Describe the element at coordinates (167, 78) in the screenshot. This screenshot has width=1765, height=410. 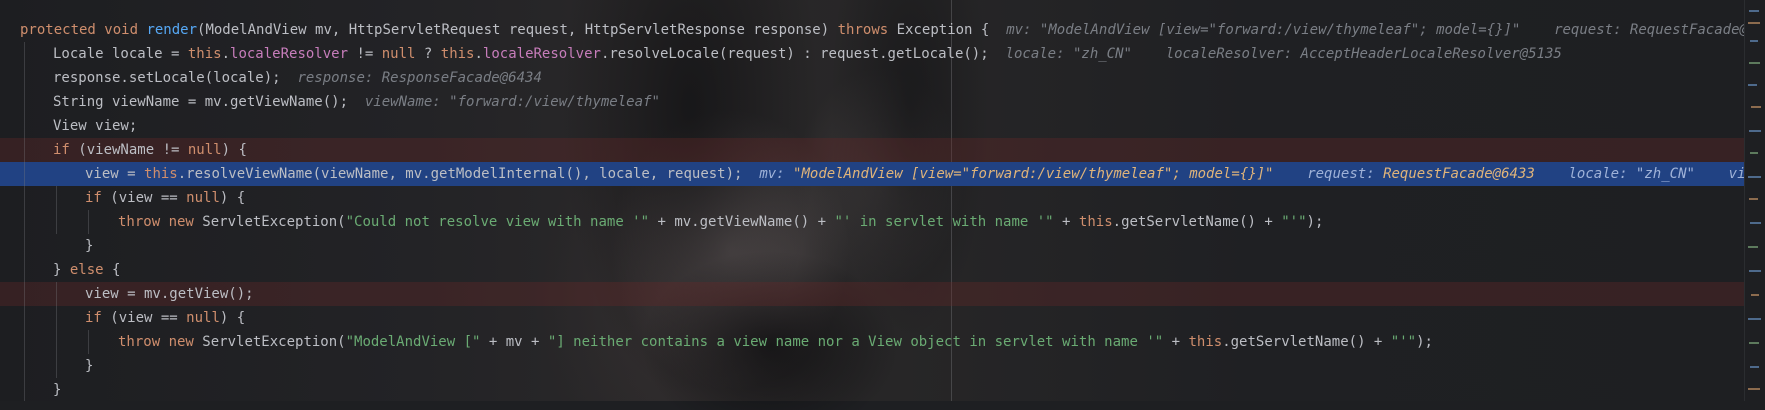
I see `code-token: response.setLocale(locale);` at that location.